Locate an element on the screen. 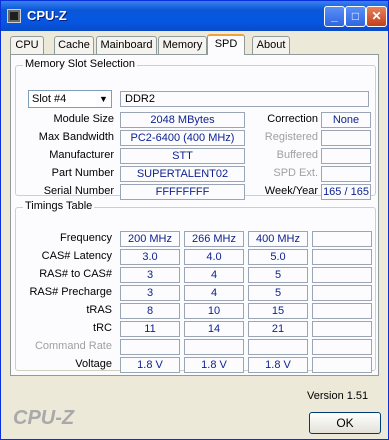 This screenshot has height=440, width=389. correction-value: None is located at coordinates (346, 120).